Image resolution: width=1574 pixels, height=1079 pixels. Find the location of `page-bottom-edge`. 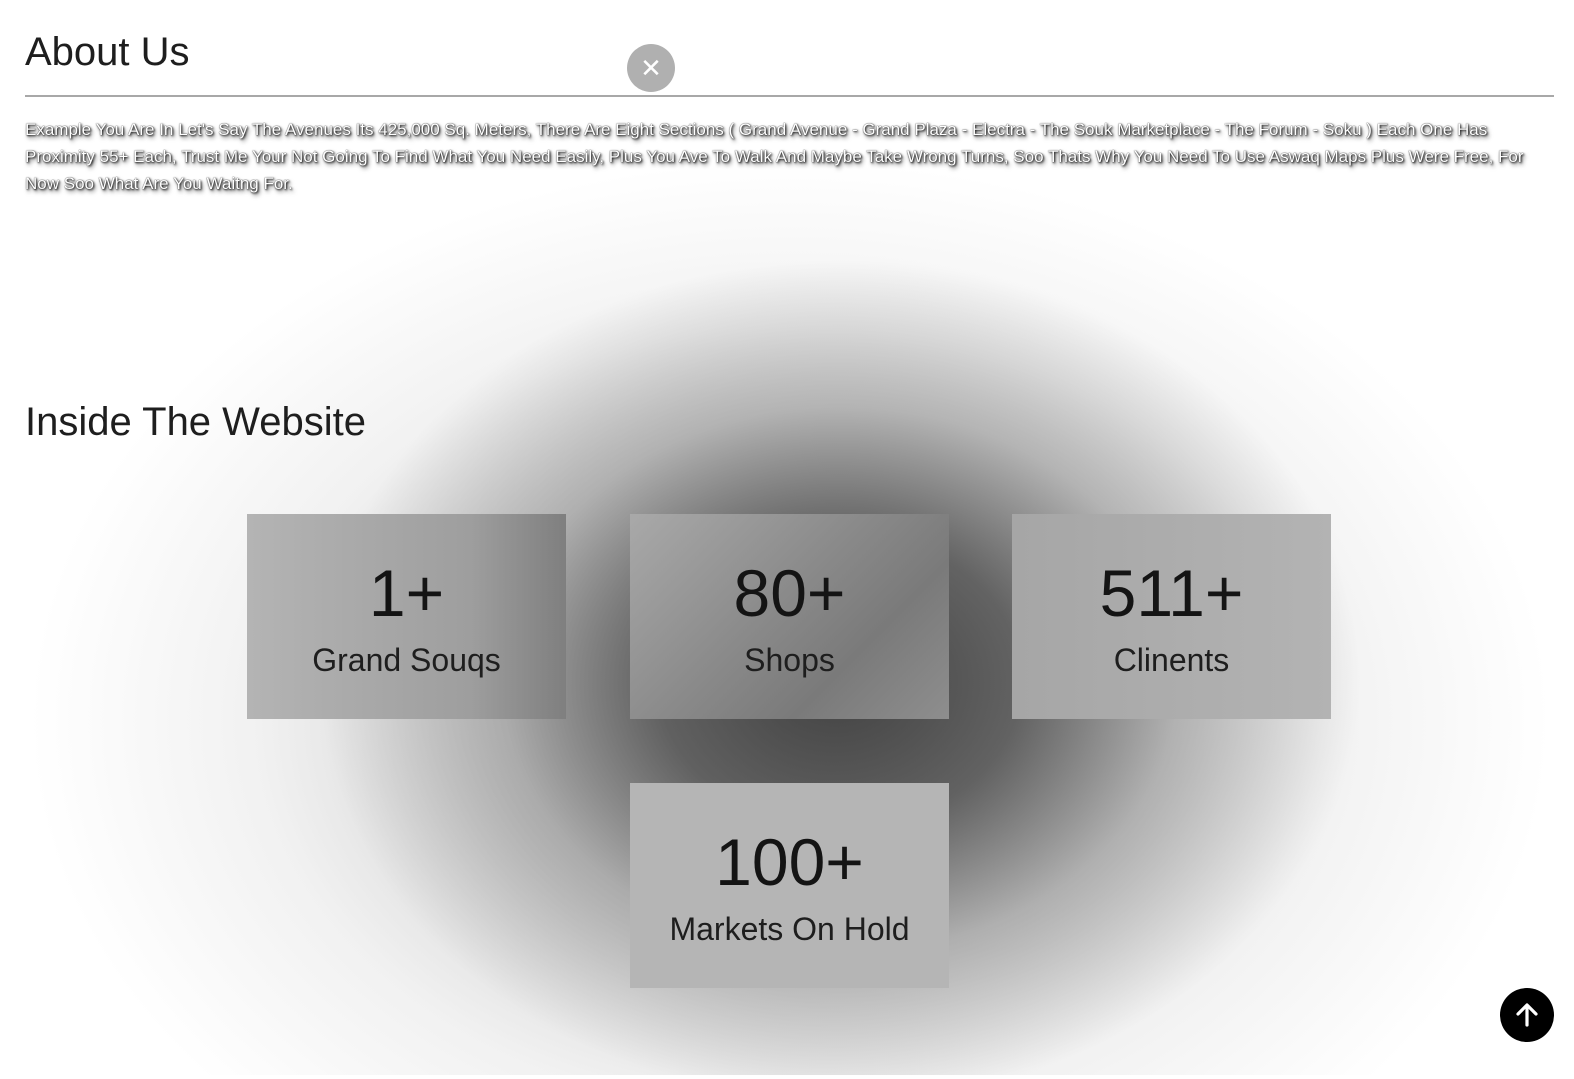

page-bottom-edge is located at coordinates (787, 1077).